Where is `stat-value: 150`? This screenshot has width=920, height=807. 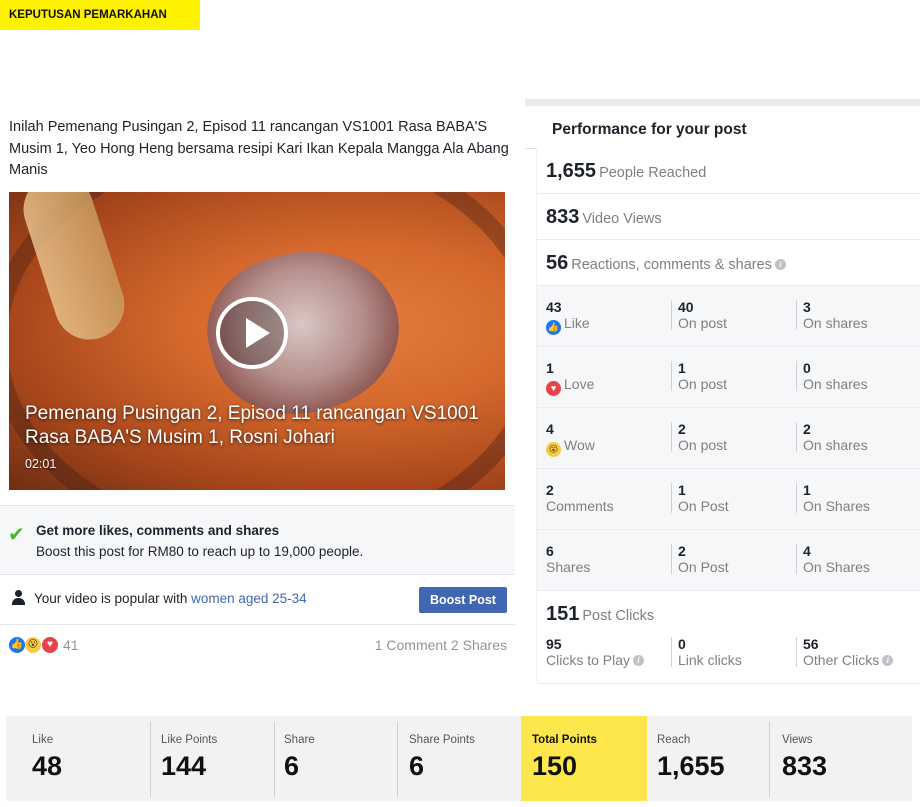
stat-value: 150 is located at coordinates (555, 766).